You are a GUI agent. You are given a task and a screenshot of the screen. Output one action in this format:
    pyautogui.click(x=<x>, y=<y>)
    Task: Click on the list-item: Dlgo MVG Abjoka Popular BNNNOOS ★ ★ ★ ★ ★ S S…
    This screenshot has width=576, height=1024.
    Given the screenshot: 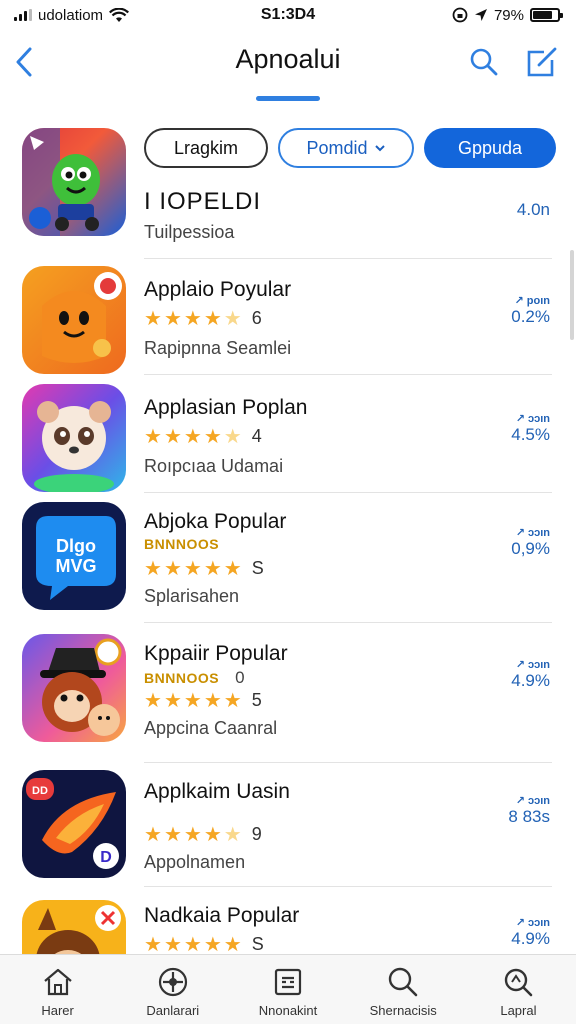 What is the action you would take?
    pyautogui.click(x=288, y=564)
    